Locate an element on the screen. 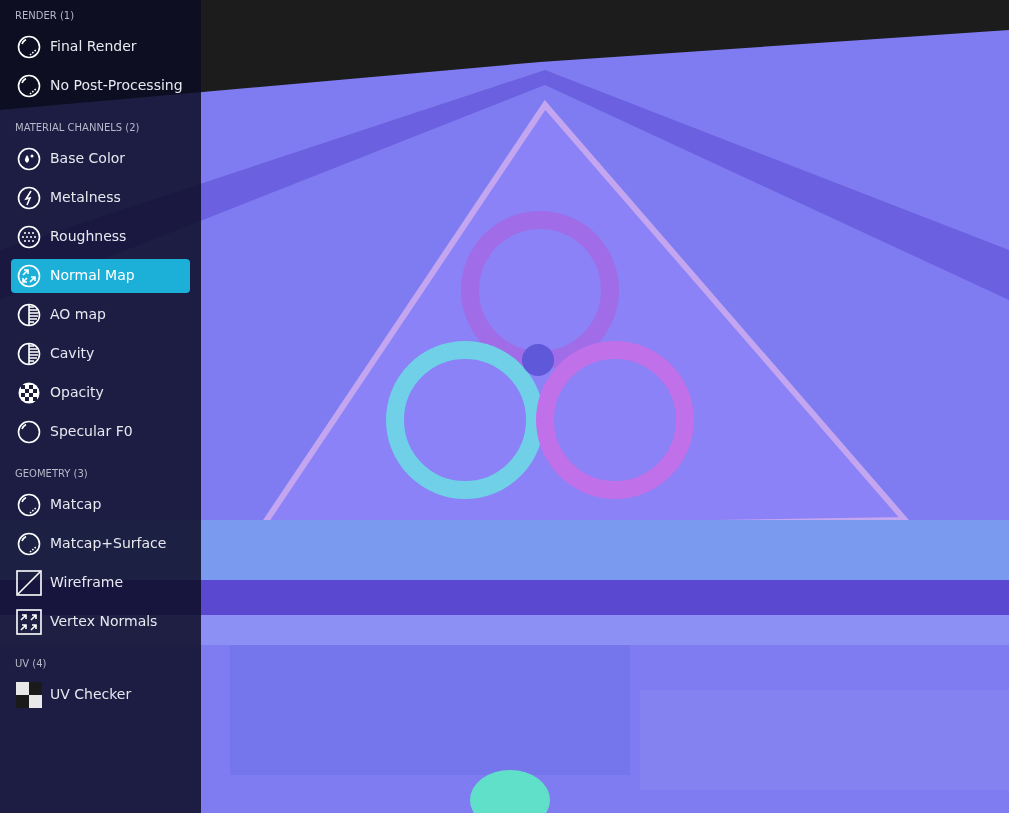 The width and height of the screenshot is (1009, 813). view-mode-item: Final Render is located at coordinates (100, 46).